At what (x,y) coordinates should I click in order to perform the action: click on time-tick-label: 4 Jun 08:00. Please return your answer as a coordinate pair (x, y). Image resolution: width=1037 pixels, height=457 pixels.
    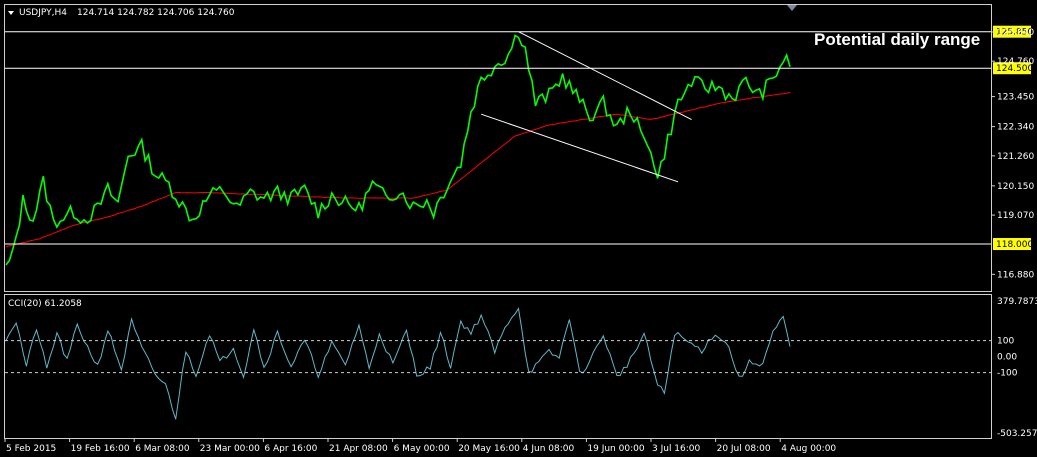
    Looking at the image, I should click on (549, 449).